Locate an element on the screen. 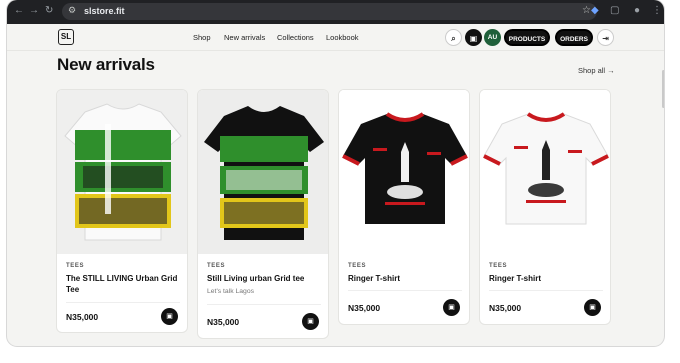 This screenshot has height=363, width=680. extensions-icon: ▢ is located at coordinates (614, 10).